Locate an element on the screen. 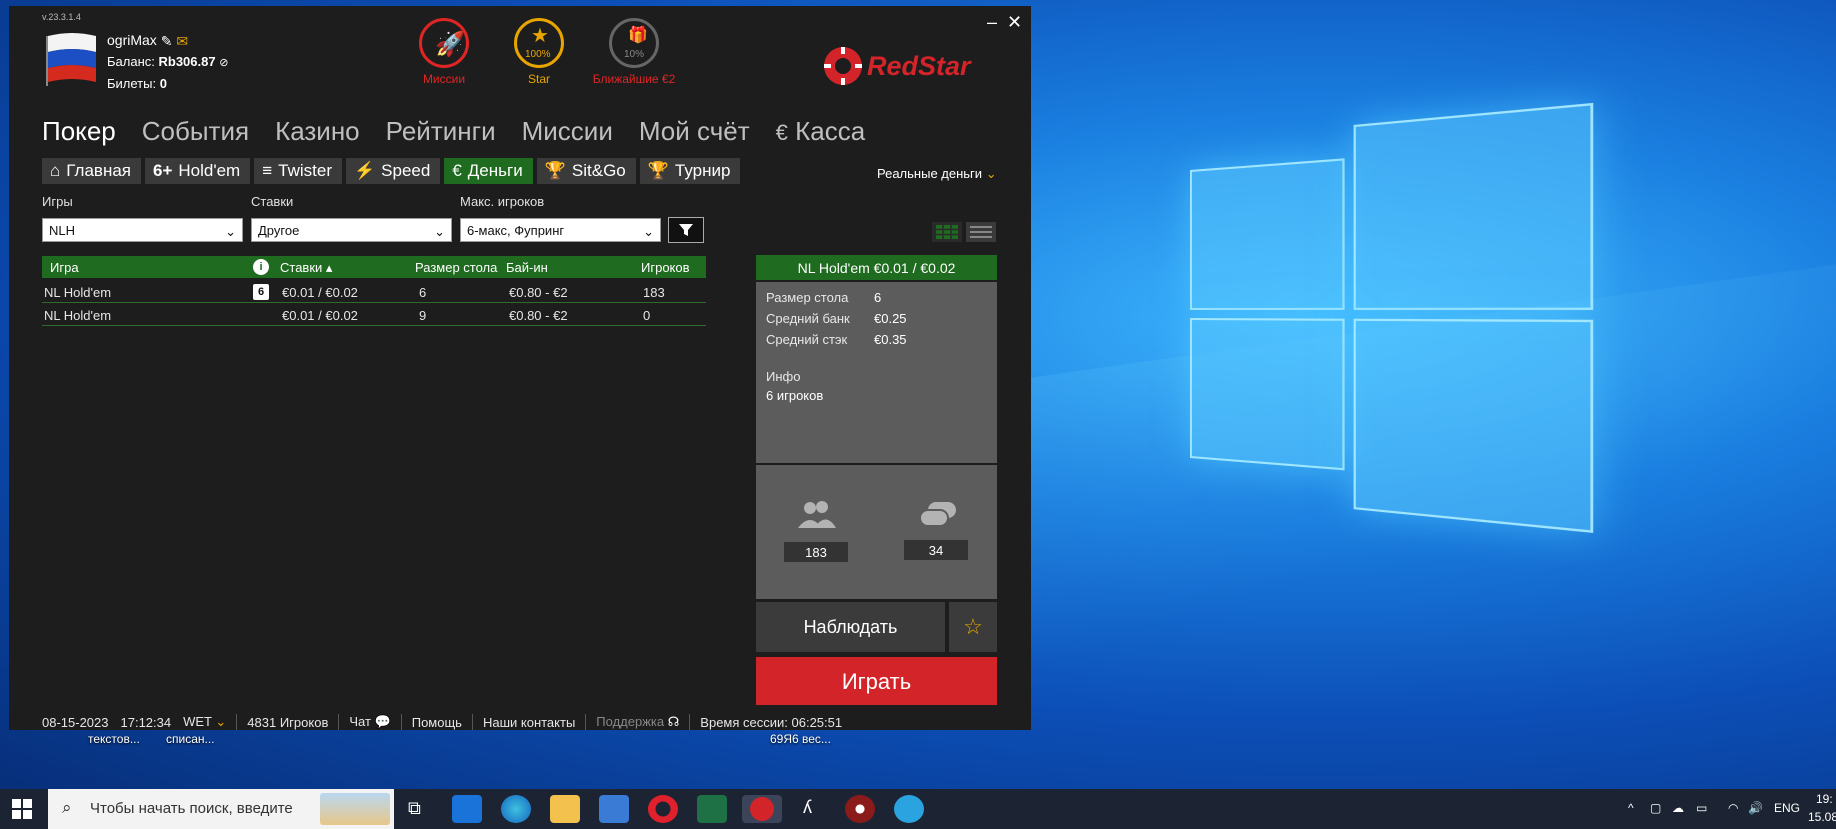 Image resolution: width=1836 pixels, height=829 pixels. grid-view-button is located at coordinates (947, 232).